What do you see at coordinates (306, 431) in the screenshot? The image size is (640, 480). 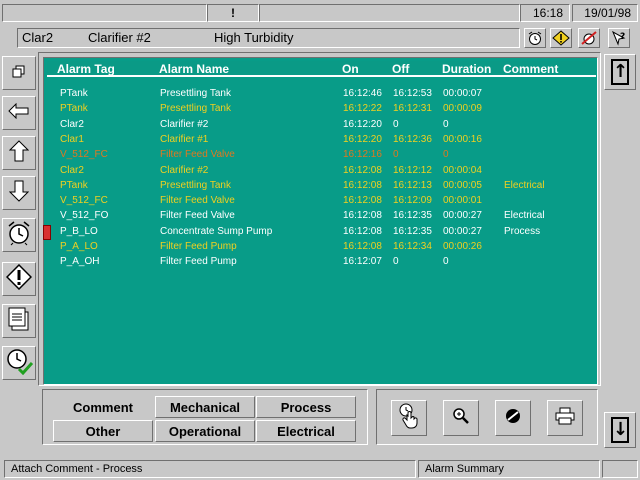 I see `filter-electrical-button: Electrical` at bounding box center [306, 431].